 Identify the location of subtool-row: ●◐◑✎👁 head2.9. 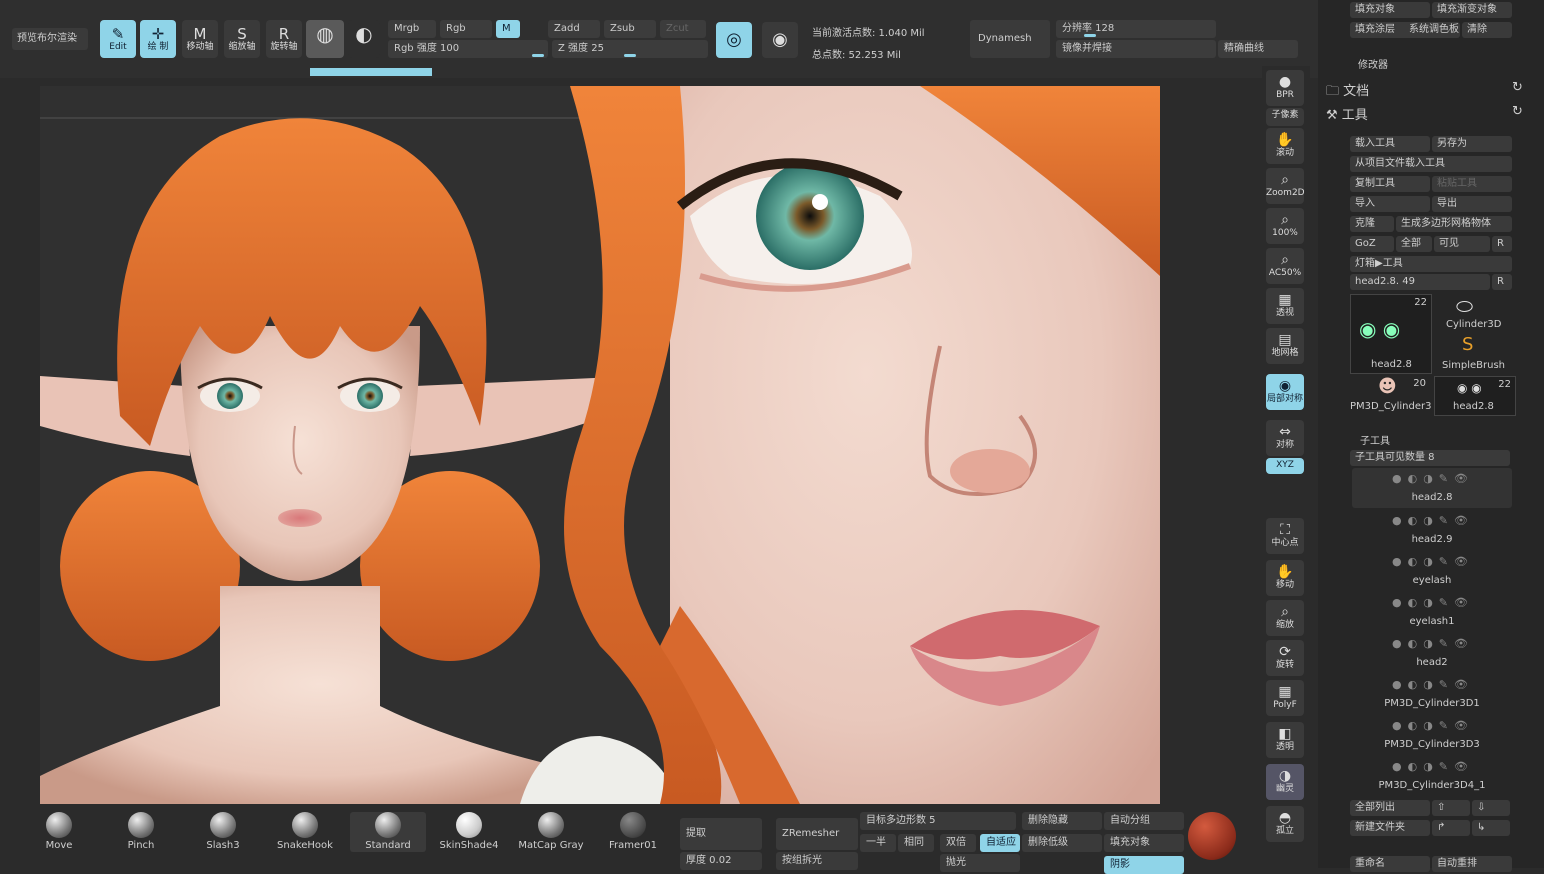
(1432, 530).